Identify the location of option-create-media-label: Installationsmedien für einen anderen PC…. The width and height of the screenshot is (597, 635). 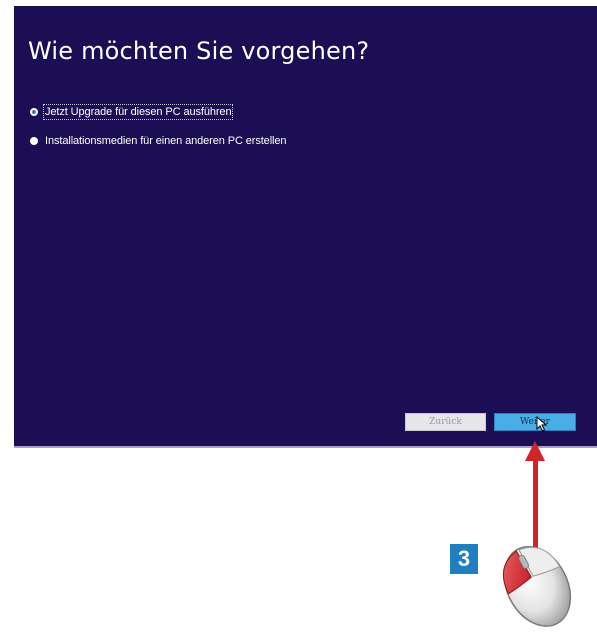
(166, 141).